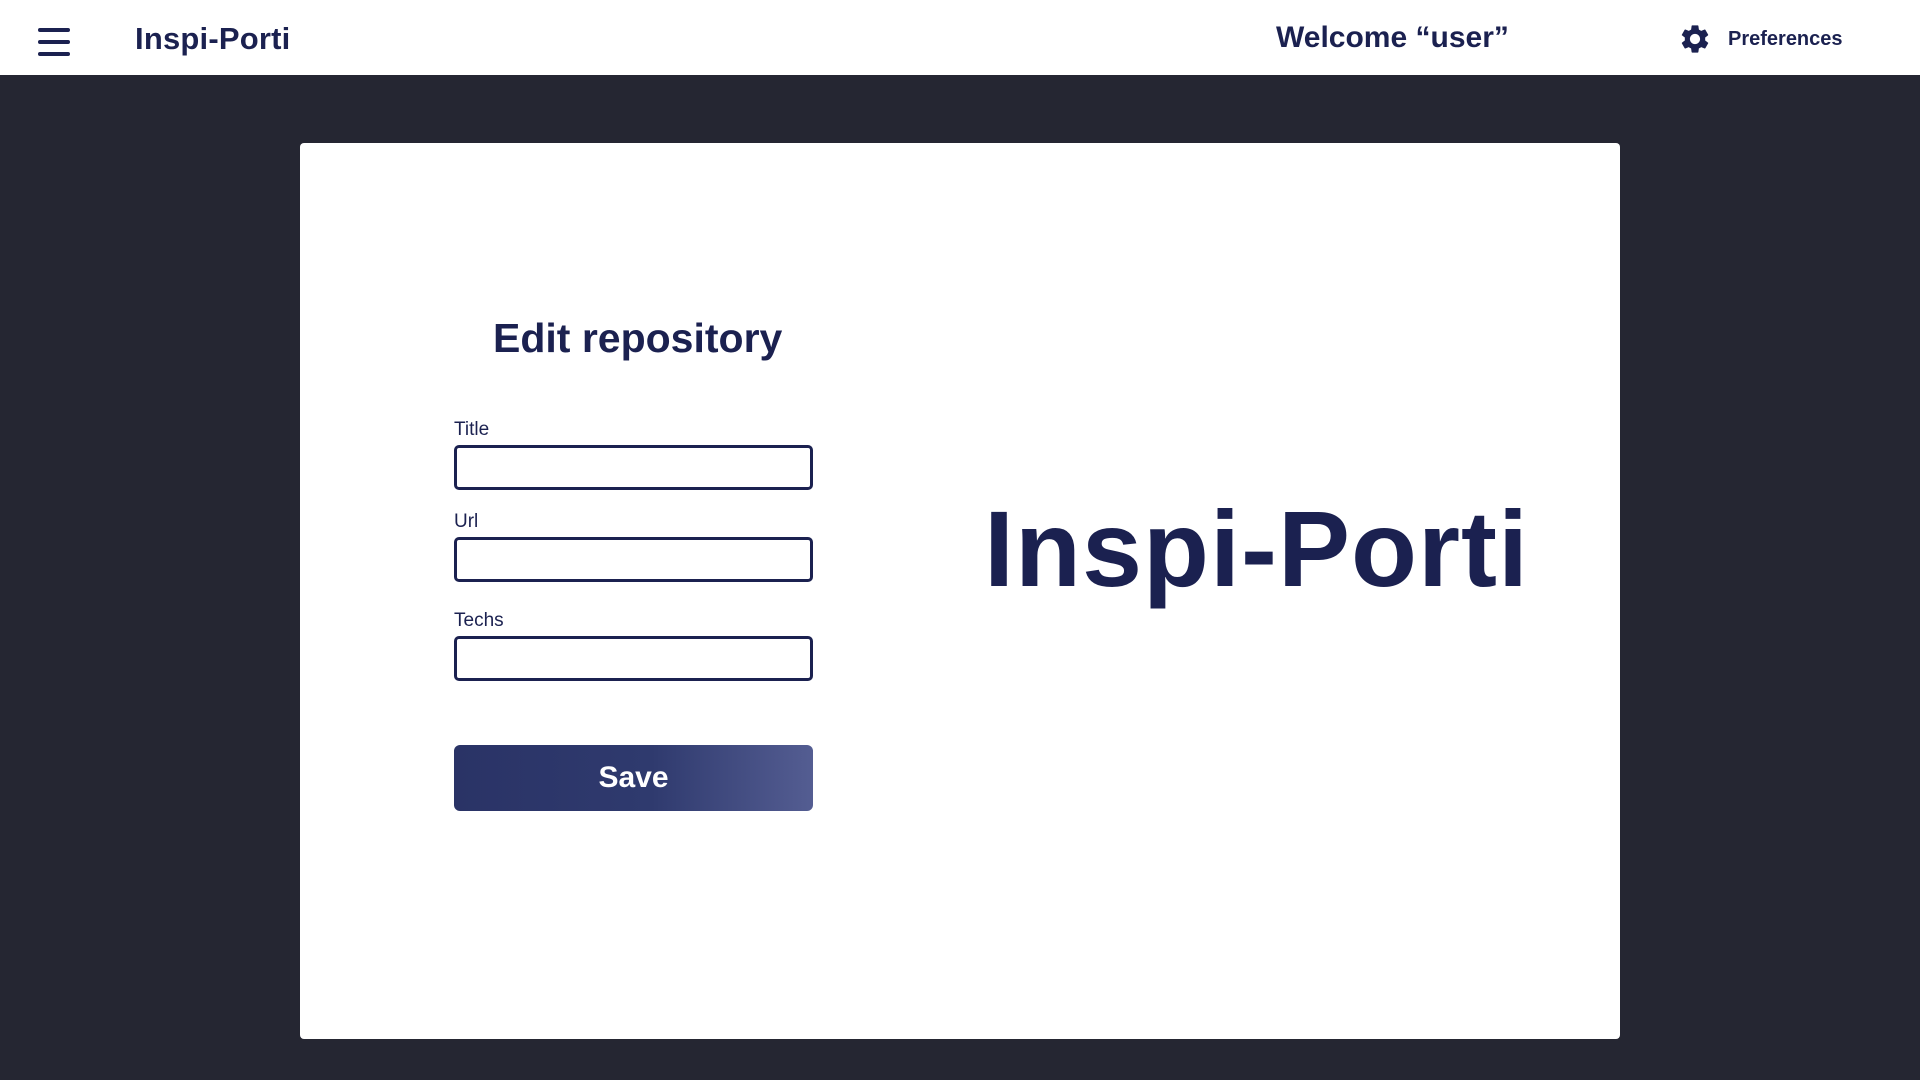  Describe the element at coordinates (1785, 38) in the screenshot. I see `preferences-label: Preferences` at that location.